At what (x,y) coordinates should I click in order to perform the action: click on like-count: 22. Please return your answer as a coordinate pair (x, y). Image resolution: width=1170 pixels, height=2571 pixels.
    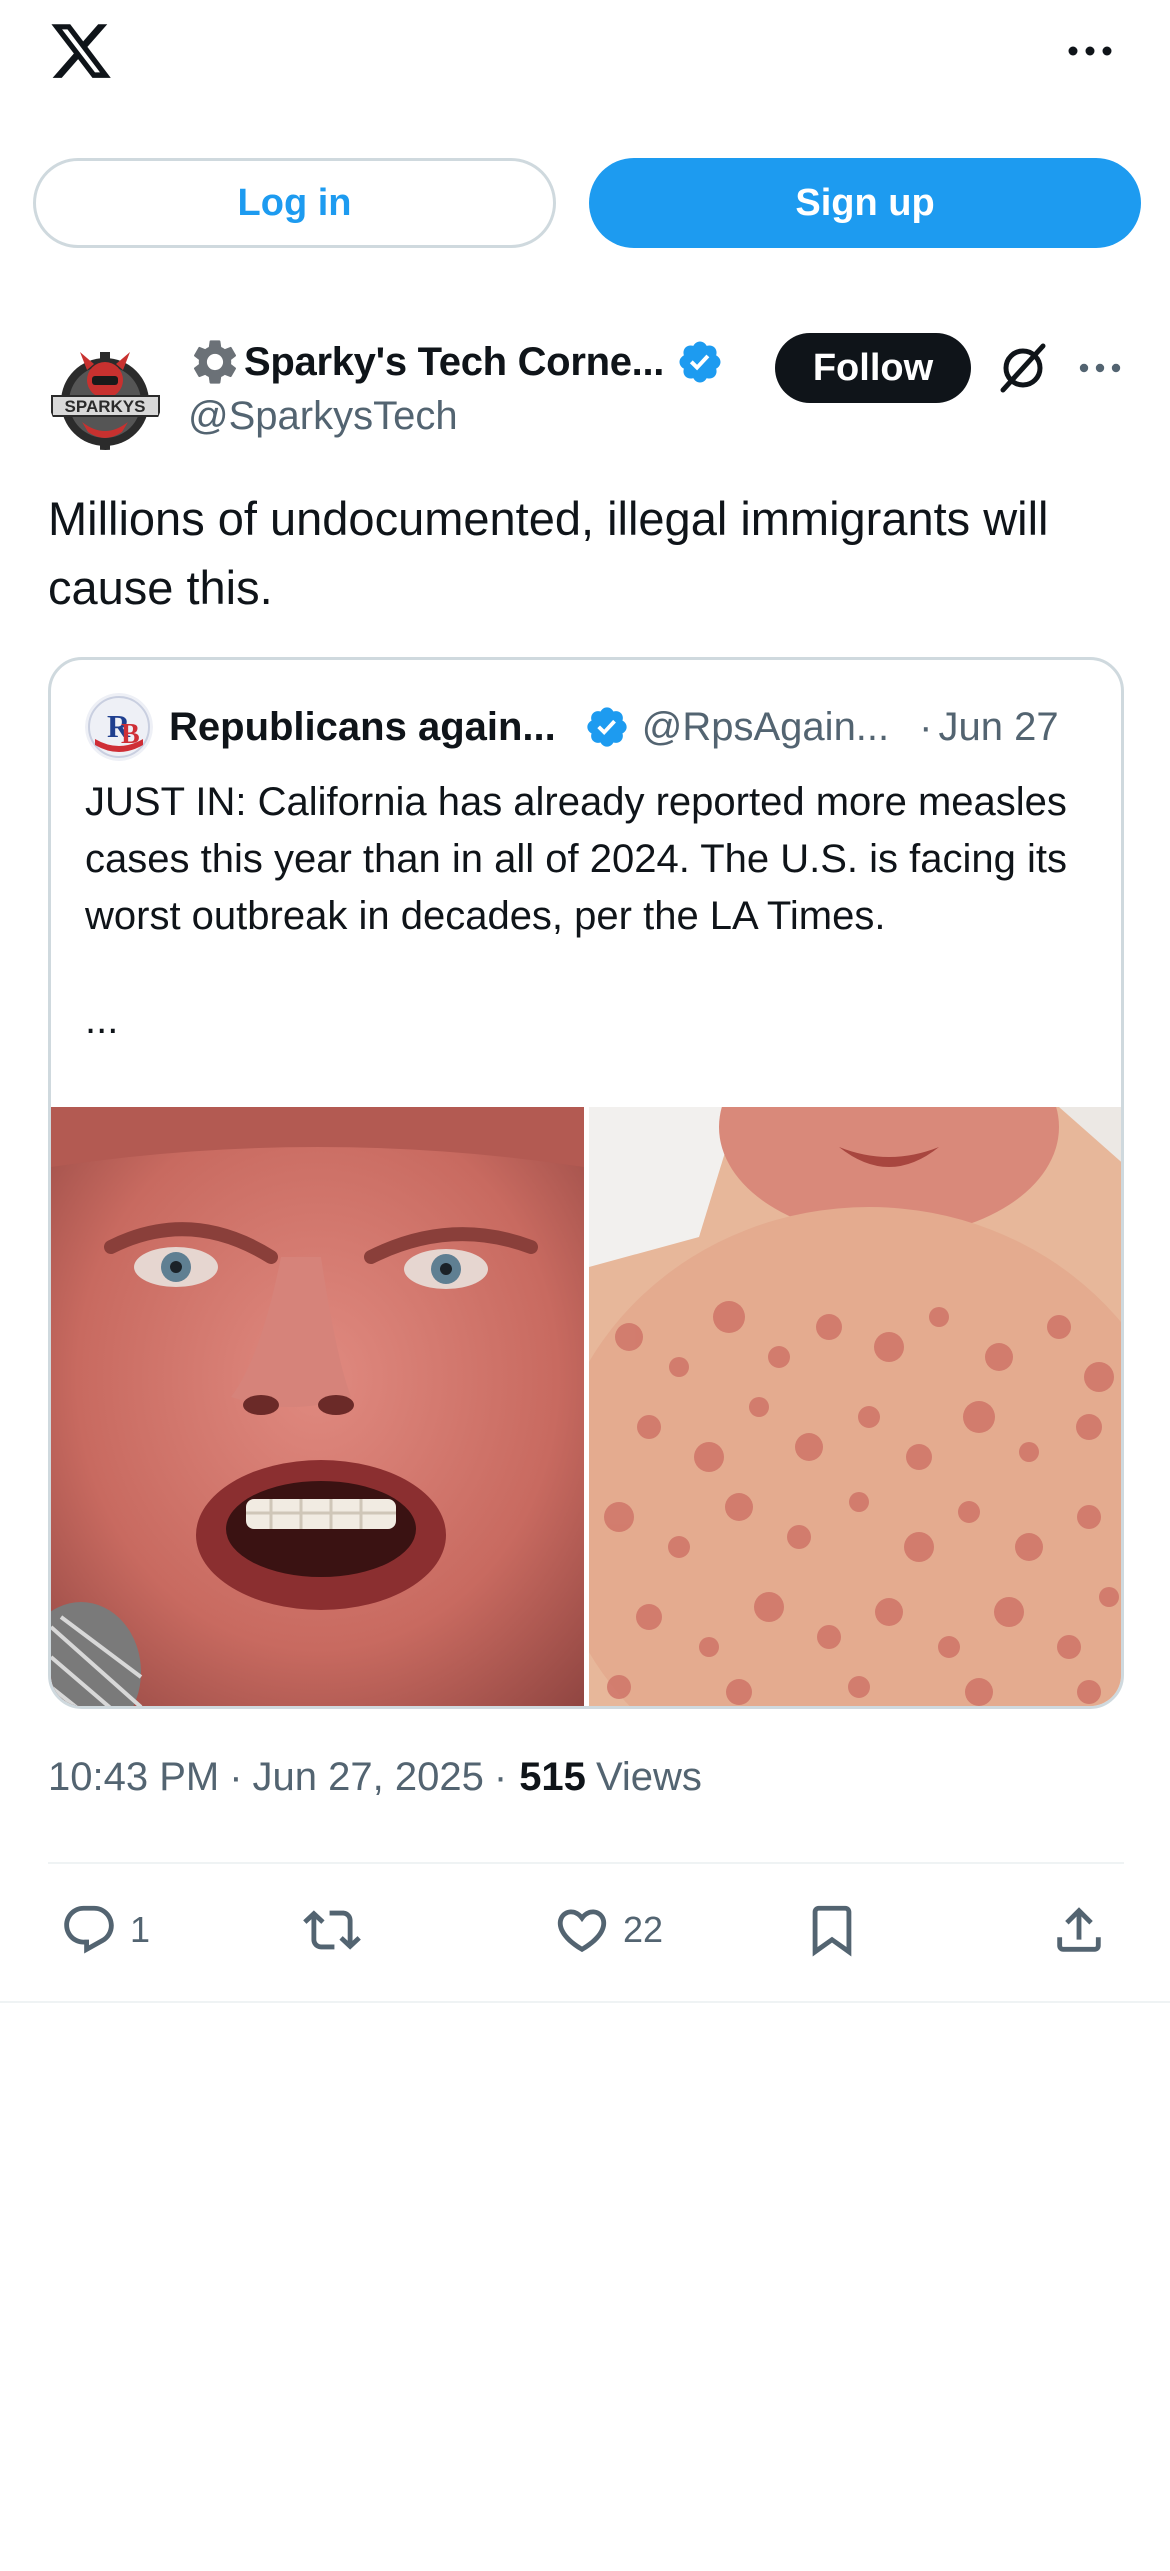
    Looking at the image, I should click on (643, 1929).